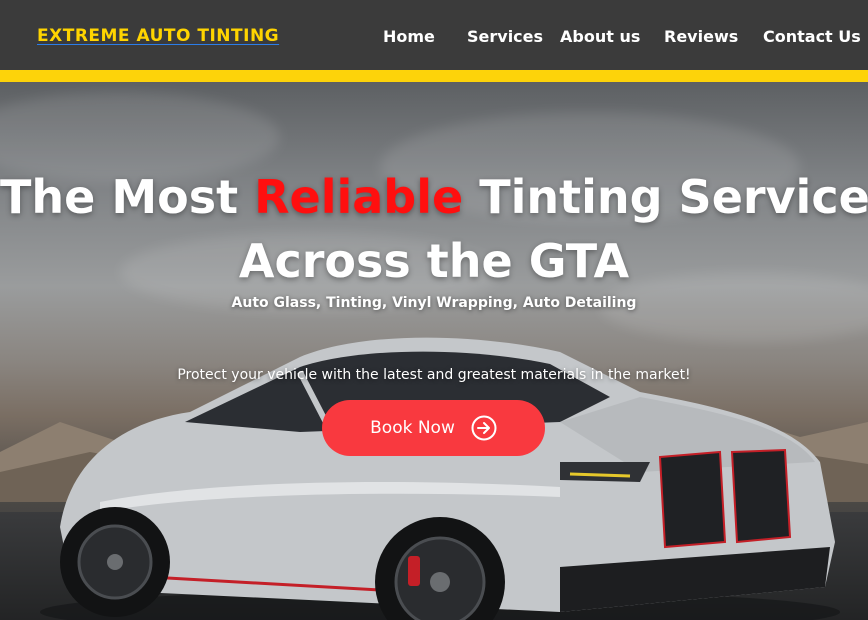 This screenshot has height=620, width=868. I want to click on hero-headline-line2: Across the GTA, so click(434, 261).